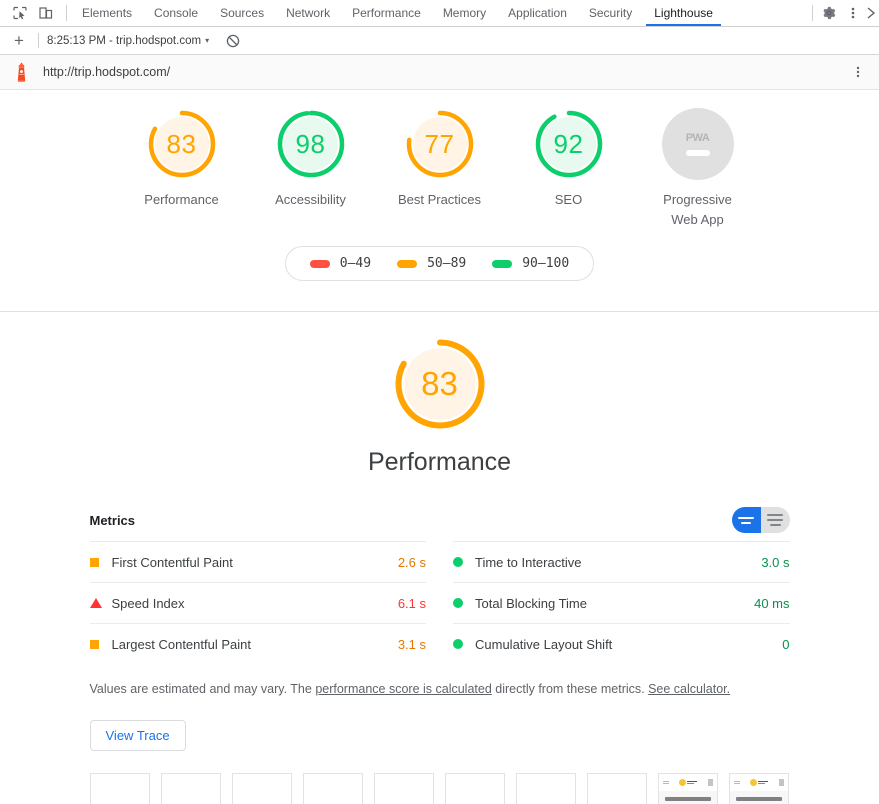  Describe the element at coordinates (181, 644) in the screenshot. I see `metric-label: Largest Contentful Paint` at that location.